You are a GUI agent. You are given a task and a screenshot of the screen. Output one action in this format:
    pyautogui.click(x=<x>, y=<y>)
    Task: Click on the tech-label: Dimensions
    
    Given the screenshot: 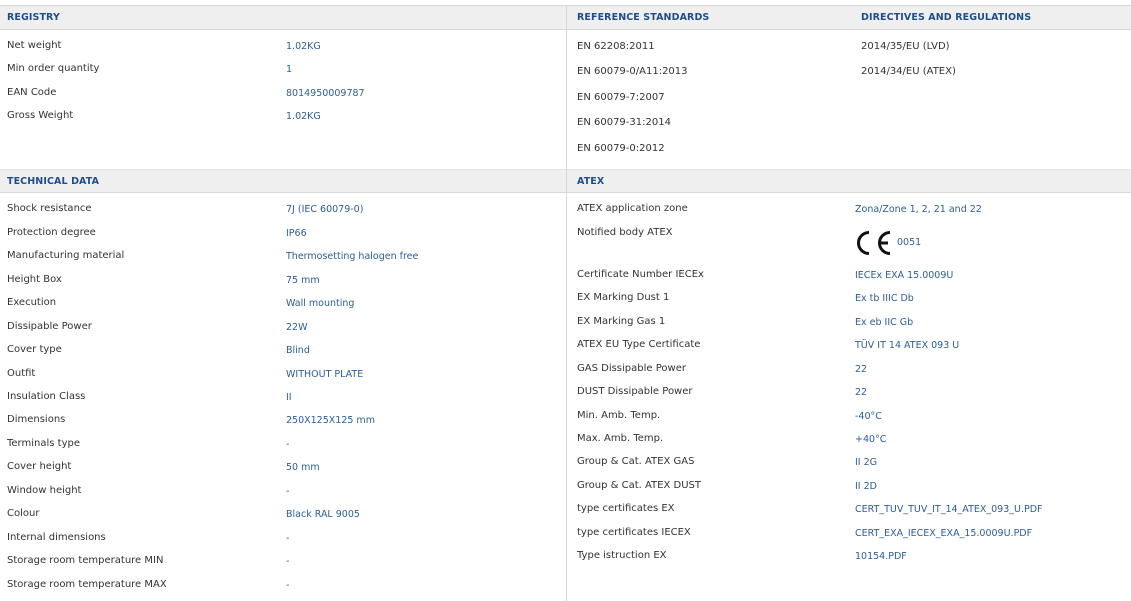 What is the action you would take?
    pyautogui.click(x=36, y=419)
    